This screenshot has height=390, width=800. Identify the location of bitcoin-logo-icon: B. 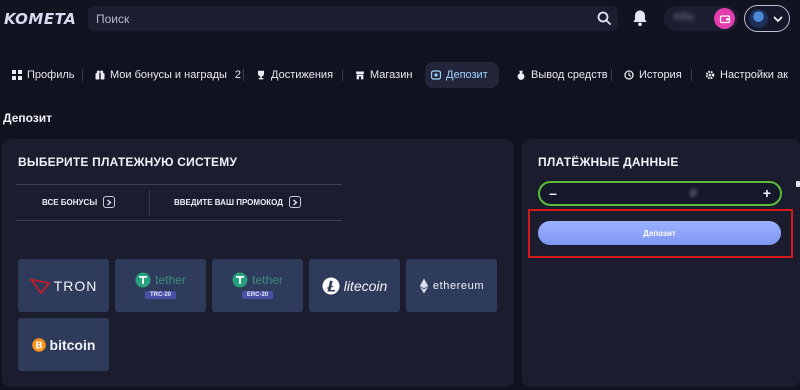
(38, 344).